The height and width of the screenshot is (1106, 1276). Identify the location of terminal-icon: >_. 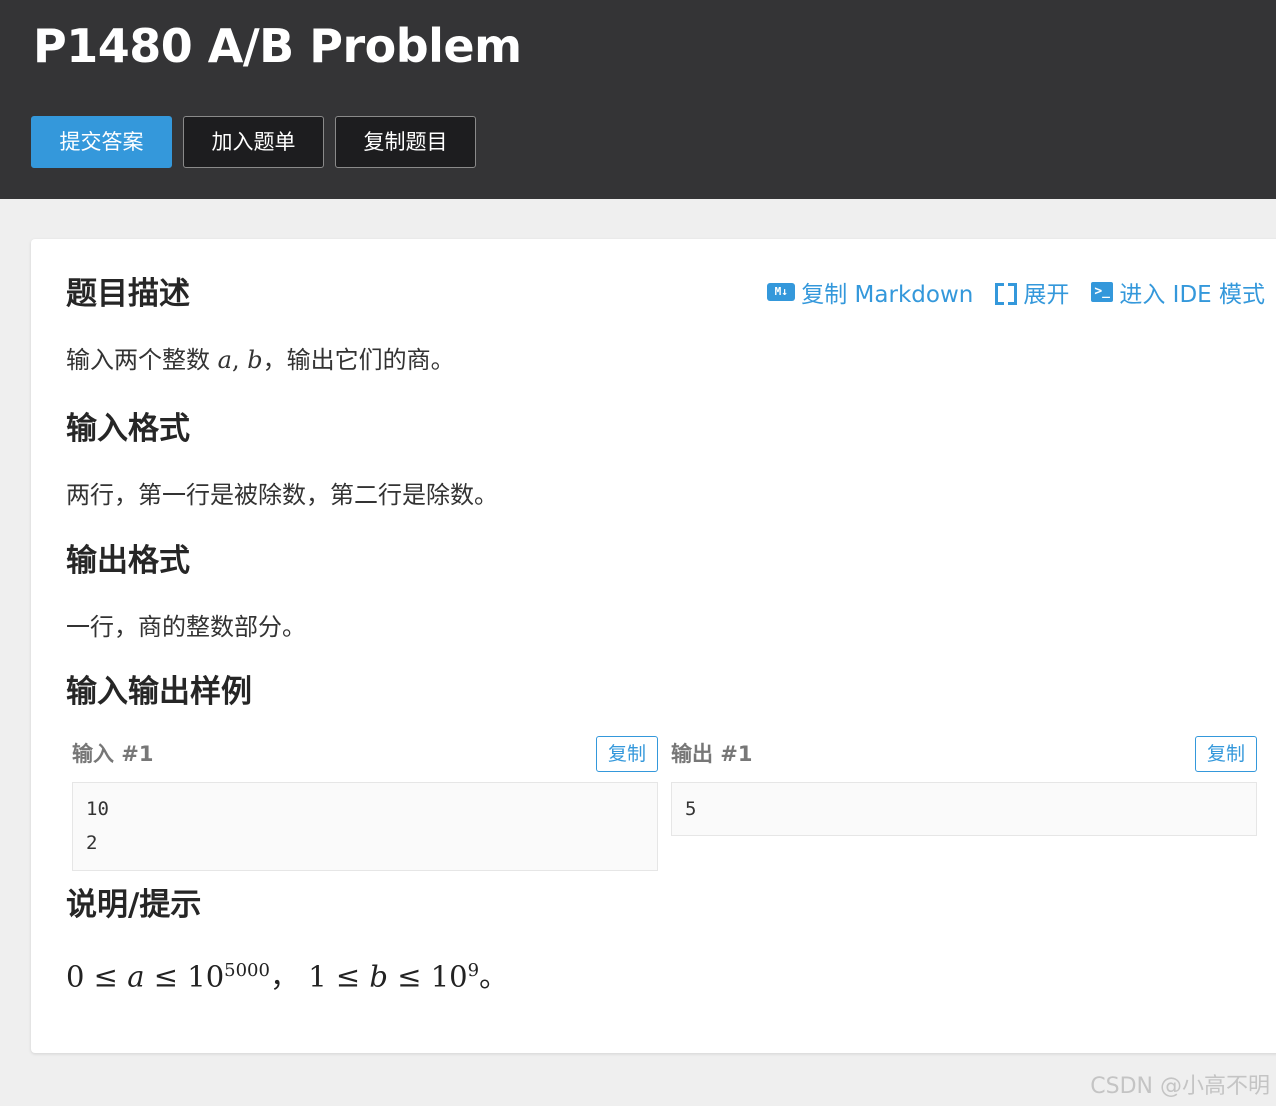
(1102, 292).